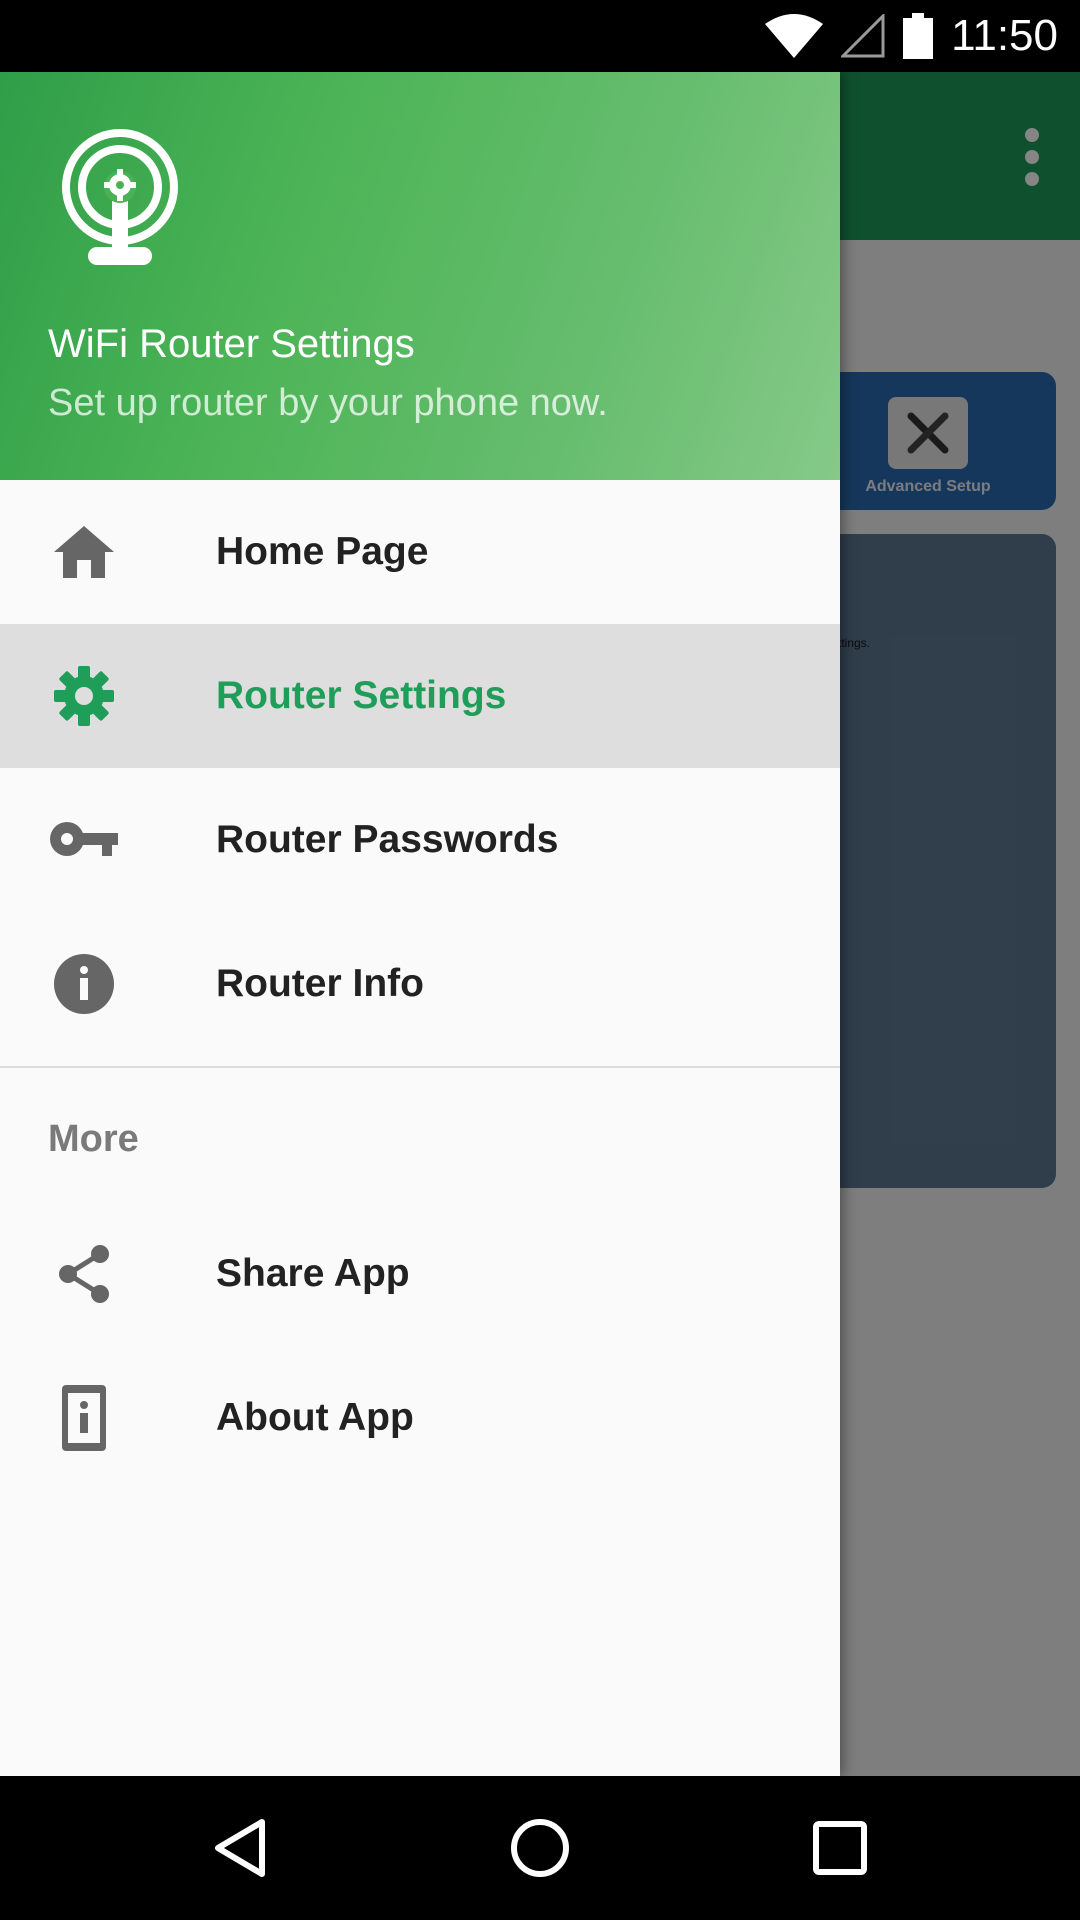 Image resolution: width=1080 pixels, height=1920 pixels. What do you see at coordinates (231, 344) in the screenshot?
I see `app-title: WiFi Router Settings` at bounding box center [231, 344].